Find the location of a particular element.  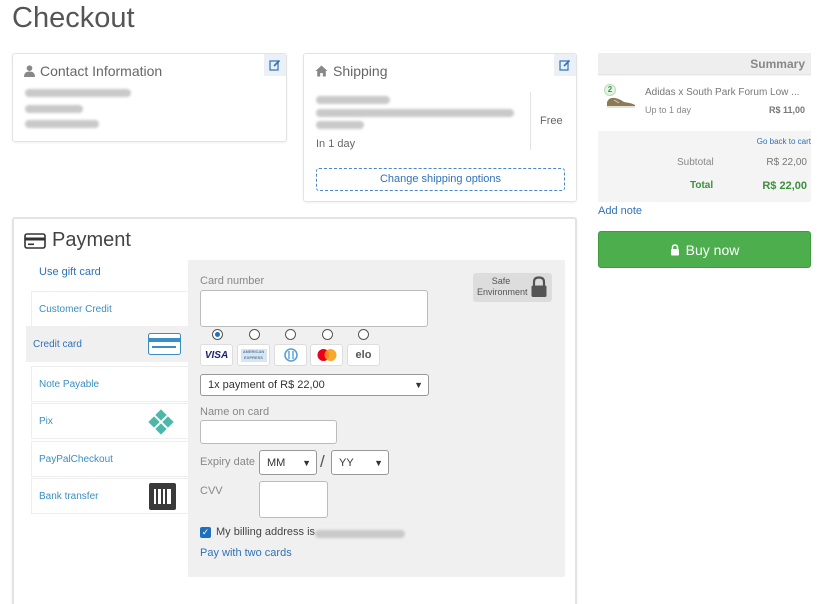

pay-with-two-cards-link: Pay with two cards is located at coordinates (246, 553).